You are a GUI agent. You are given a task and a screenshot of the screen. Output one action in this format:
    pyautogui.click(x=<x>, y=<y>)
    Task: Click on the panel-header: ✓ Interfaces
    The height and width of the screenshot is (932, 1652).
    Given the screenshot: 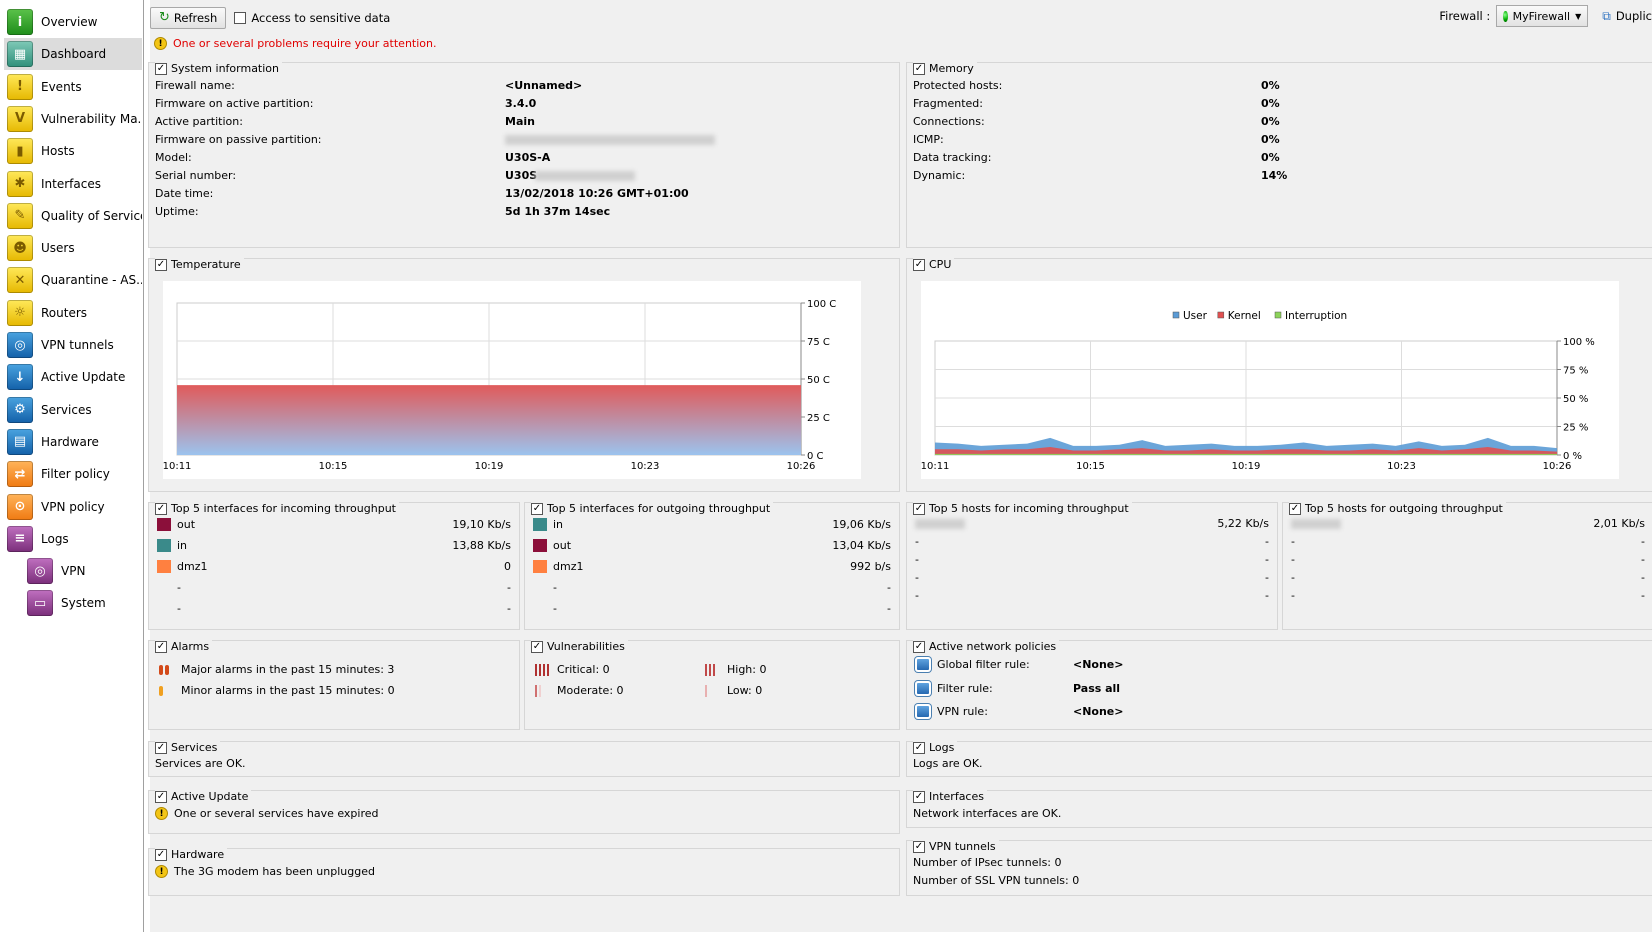 What is the action you would take?
    pyautogui.click(x=950, y=796)
    